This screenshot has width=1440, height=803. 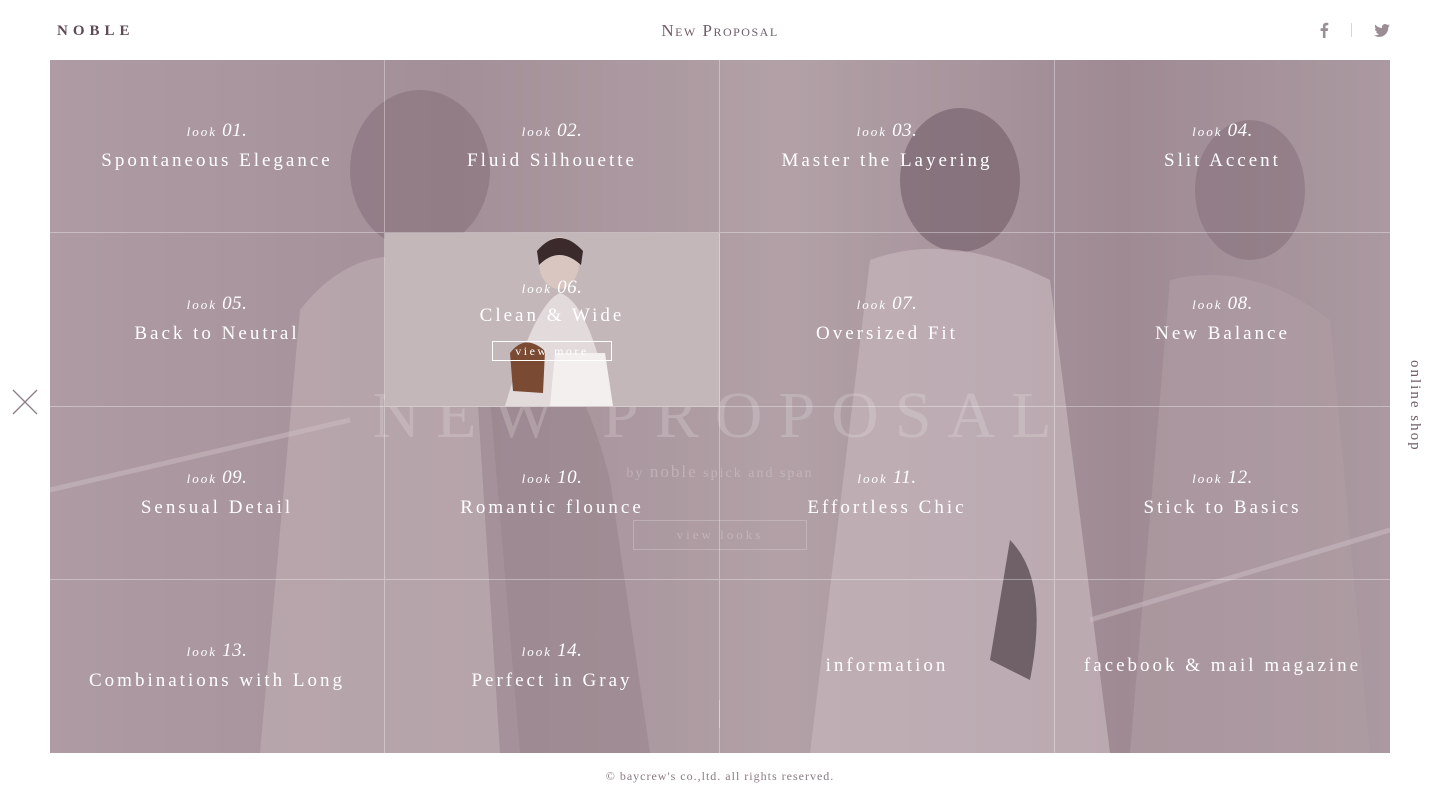 I want to click on look-tile-06: look 06. Clean & Wide view more, so click(x=552, y=320).